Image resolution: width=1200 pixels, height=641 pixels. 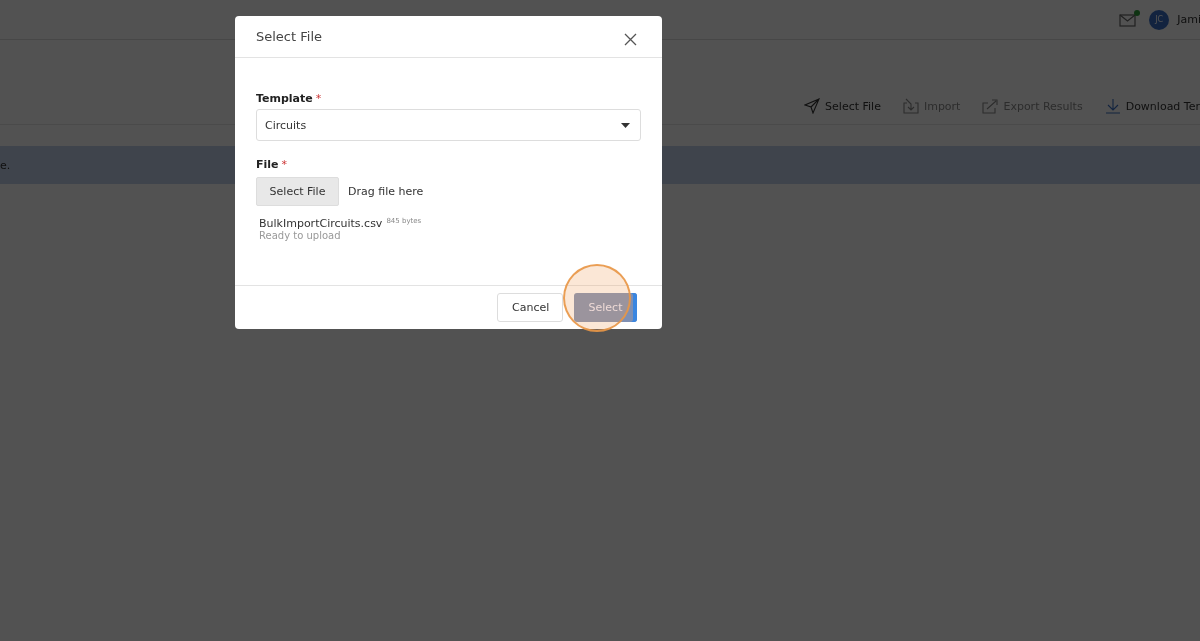 I want to click on select-file-button: Select File, so click(x=297, y=191).